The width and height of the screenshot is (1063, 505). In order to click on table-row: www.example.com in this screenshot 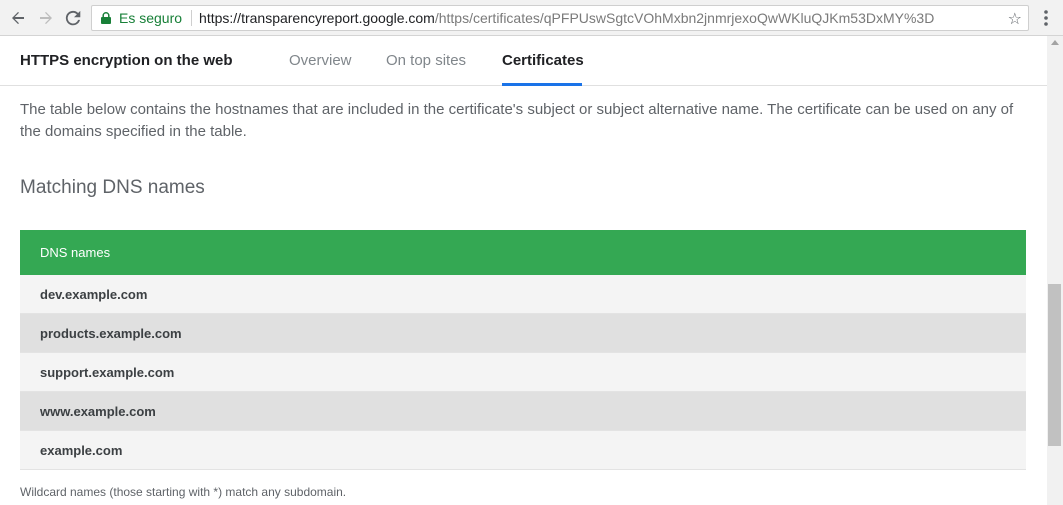, I will do `click(523, 411)`.